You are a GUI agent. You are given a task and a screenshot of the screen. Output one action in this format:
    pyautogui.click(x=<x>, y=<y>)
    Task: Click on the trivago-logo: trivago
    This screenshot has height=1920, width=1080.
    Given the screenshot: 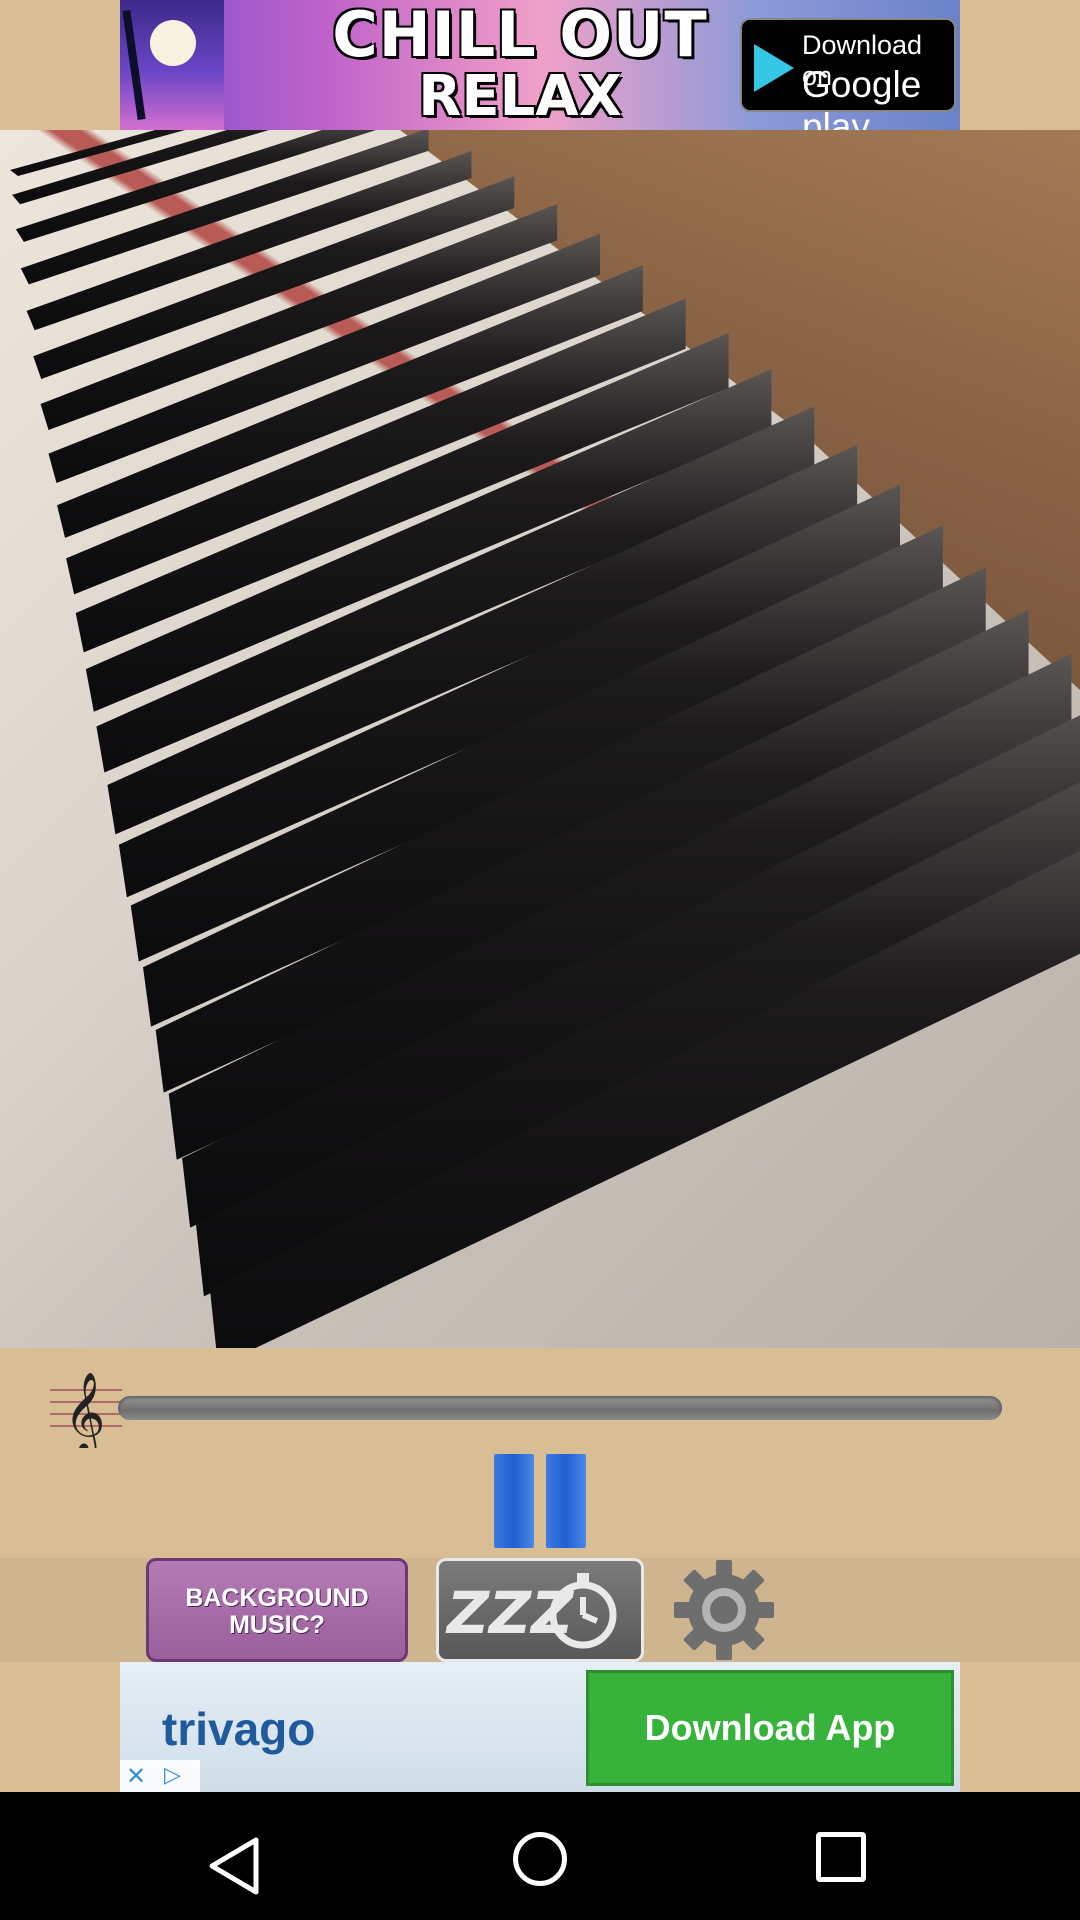 What is the action you would take?
    pyautogui.click(x=239, y=1729)
    